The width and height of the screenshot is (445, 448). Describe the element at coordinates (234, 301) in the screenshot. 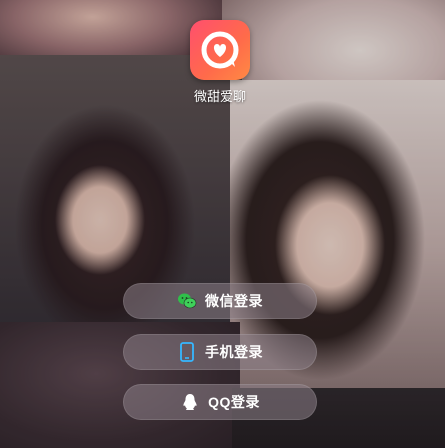

I see `wechat-login-label: 微信登录` at that location.